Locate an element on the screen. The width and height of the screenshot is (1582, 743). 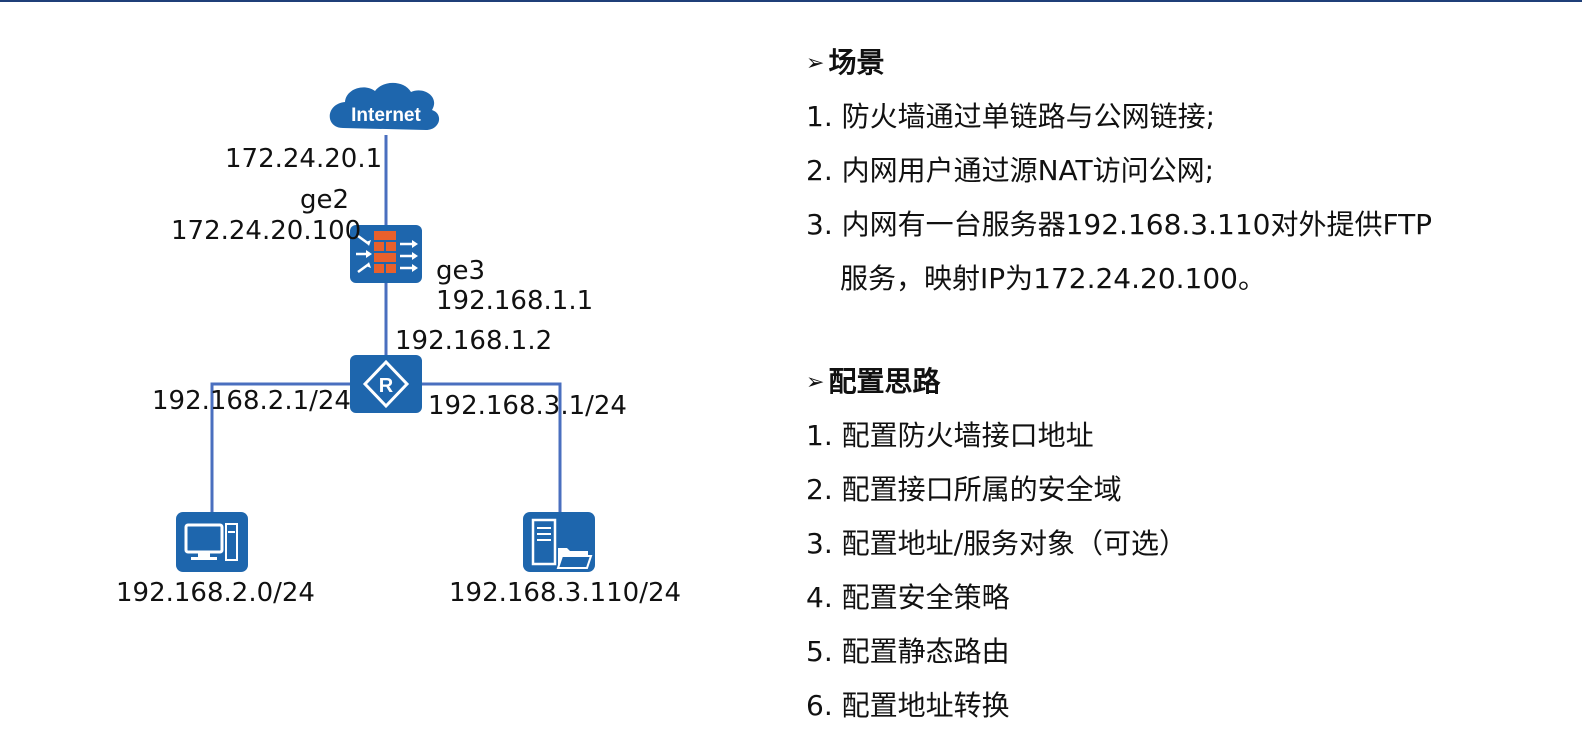
config-heading: ➢ 配置思路 is located at coordinates (873, 382).